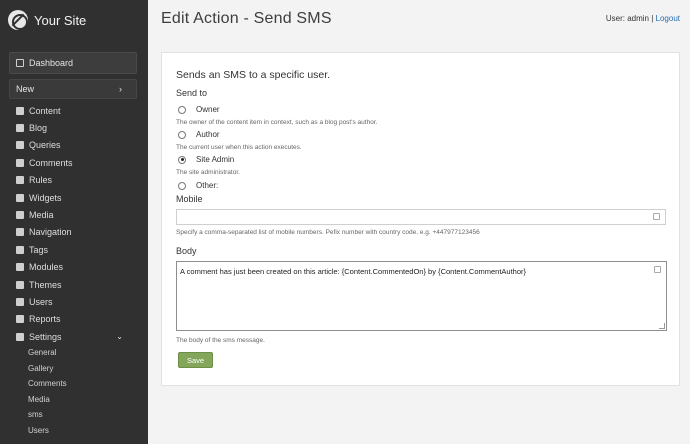 The width and height of the screenshot is (690, 444). What do you see at coordinates (74, 431) in the screenshot?
I see `settings-sub-item-users: Users` at bounding box center [74, 431].